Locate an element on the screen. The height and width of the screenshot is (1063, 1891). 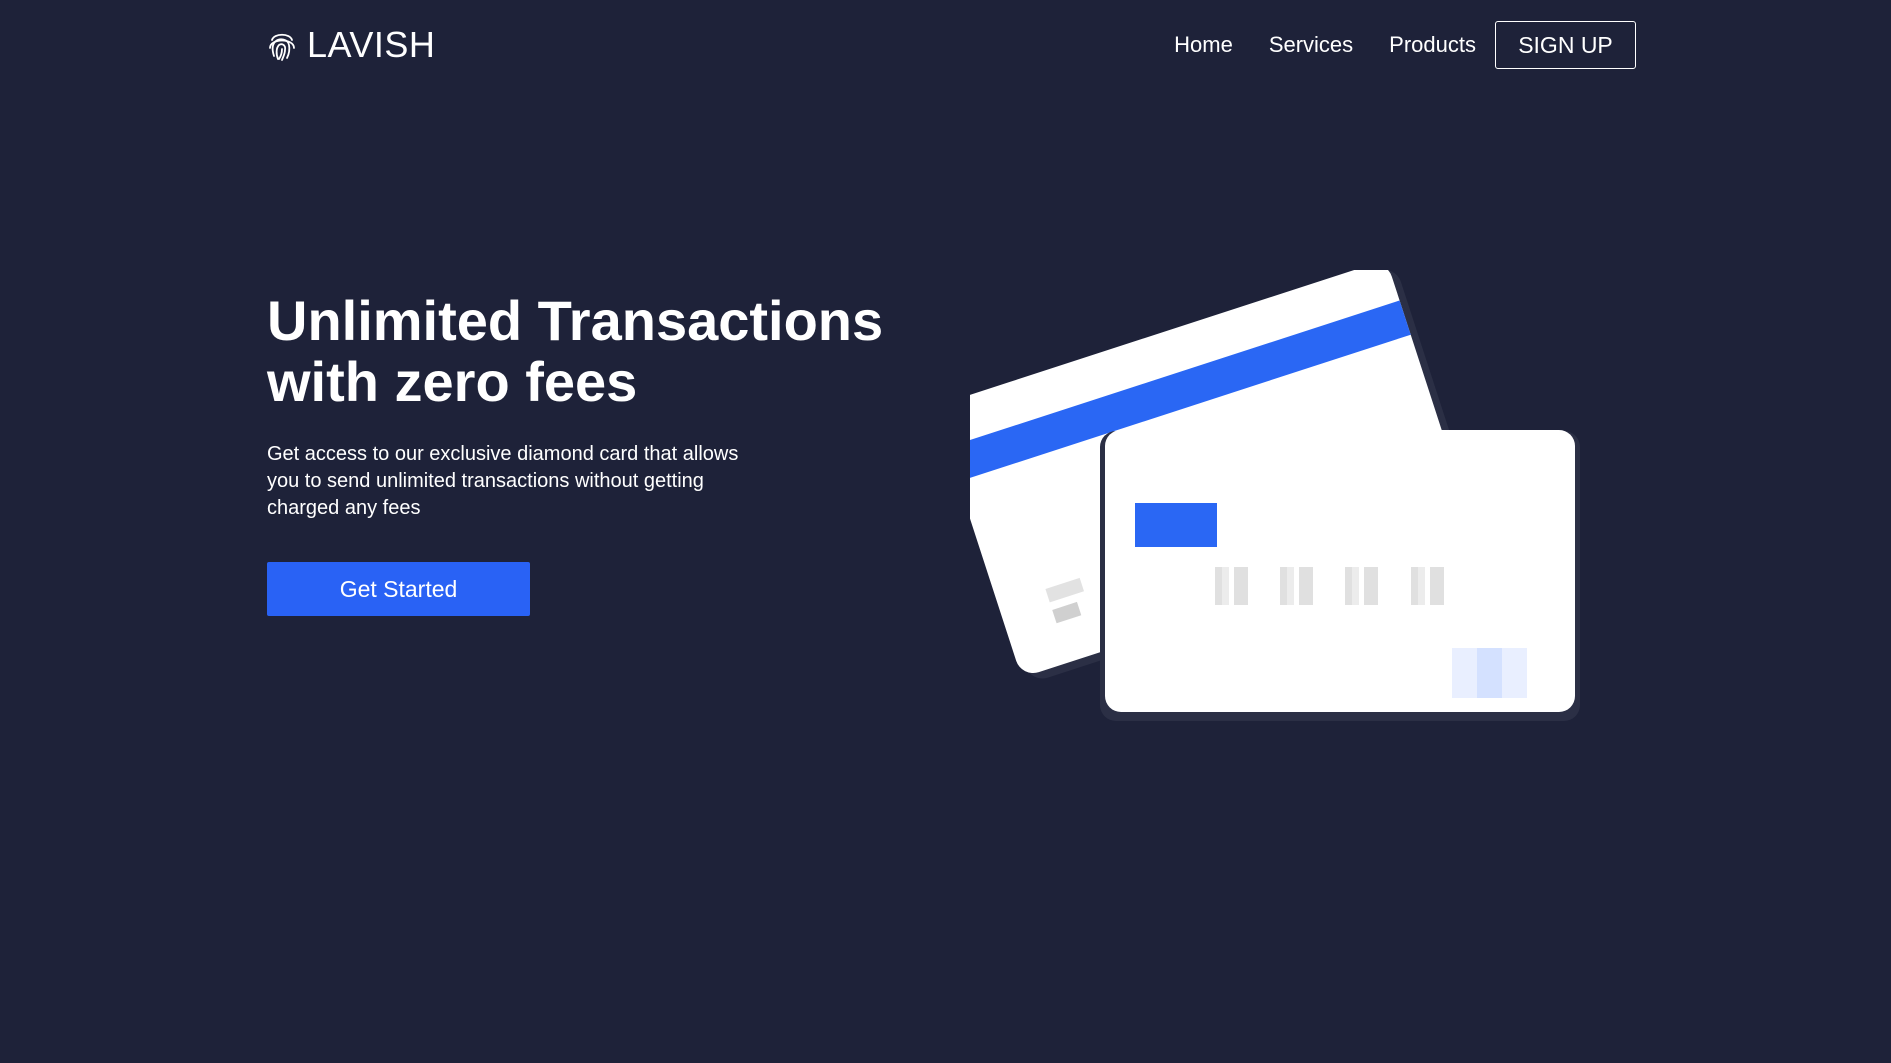
brand: LAVISH is located at coordinates (351, 45).